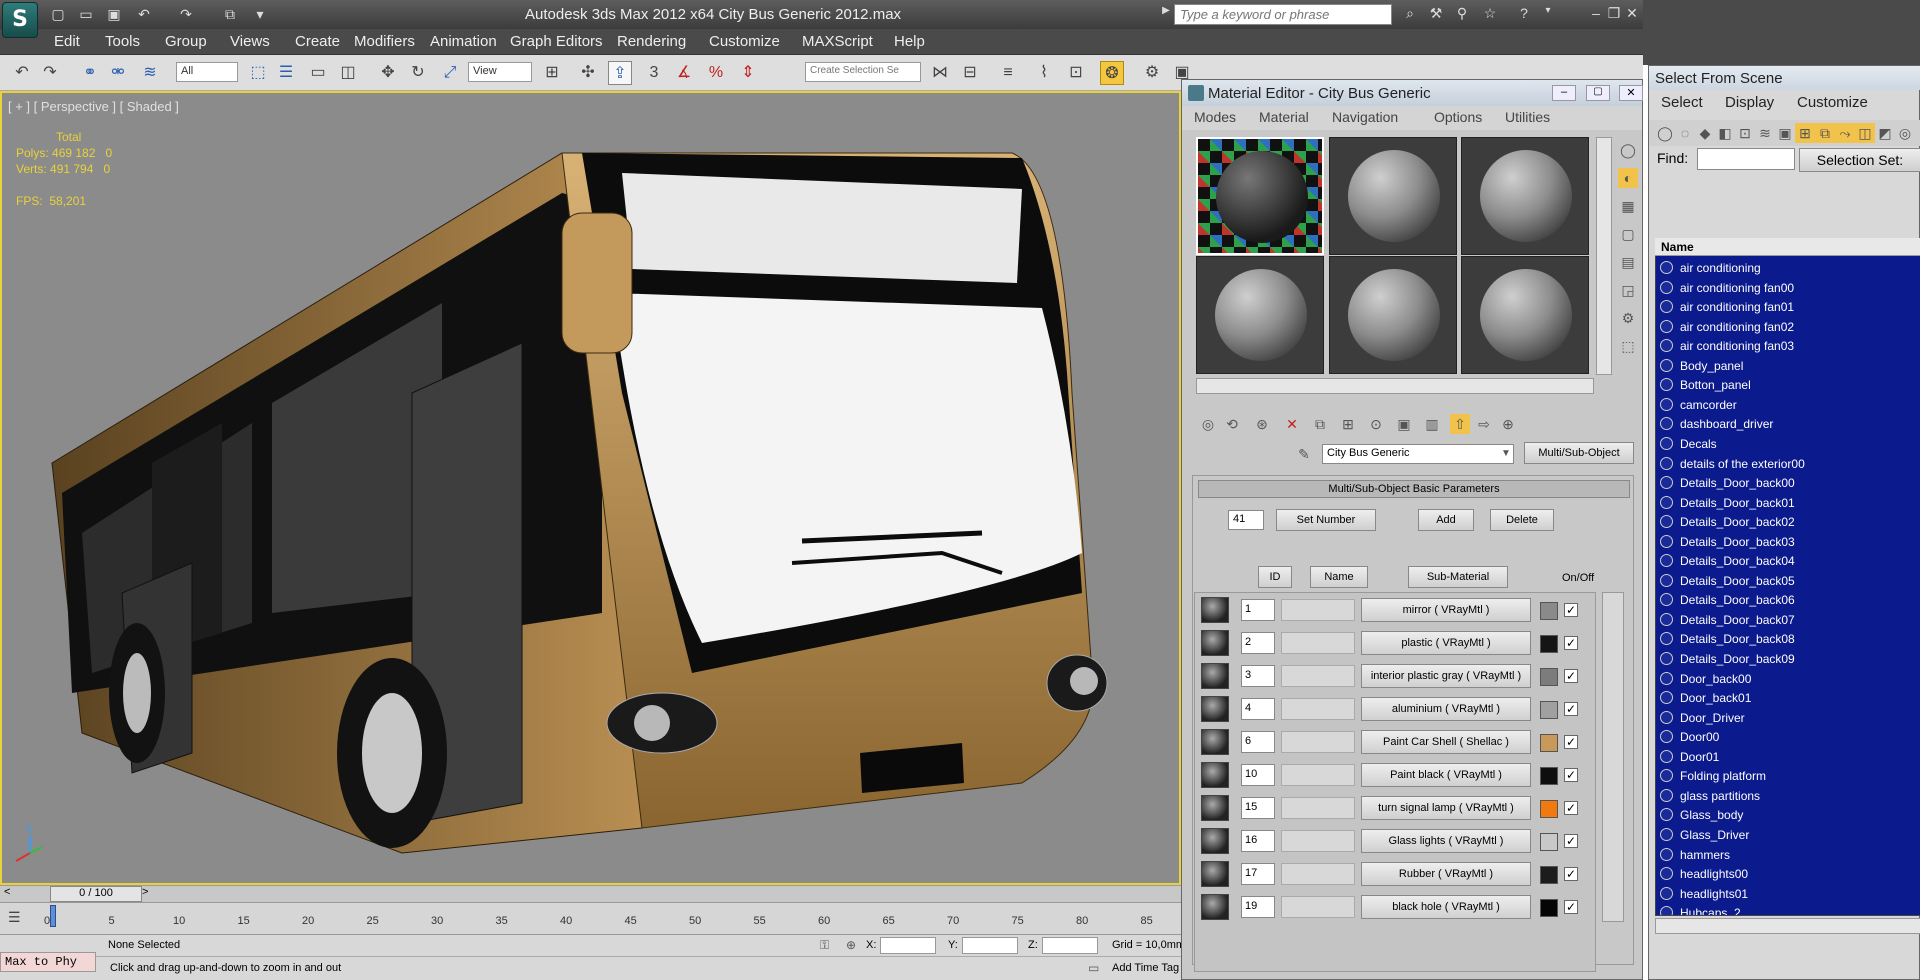 The height and width of the screenshot is (980, 1920). Describe the element at coordinates (1258, 808) in the screenshot. I see `submaterial-id-field: 15` at that location.